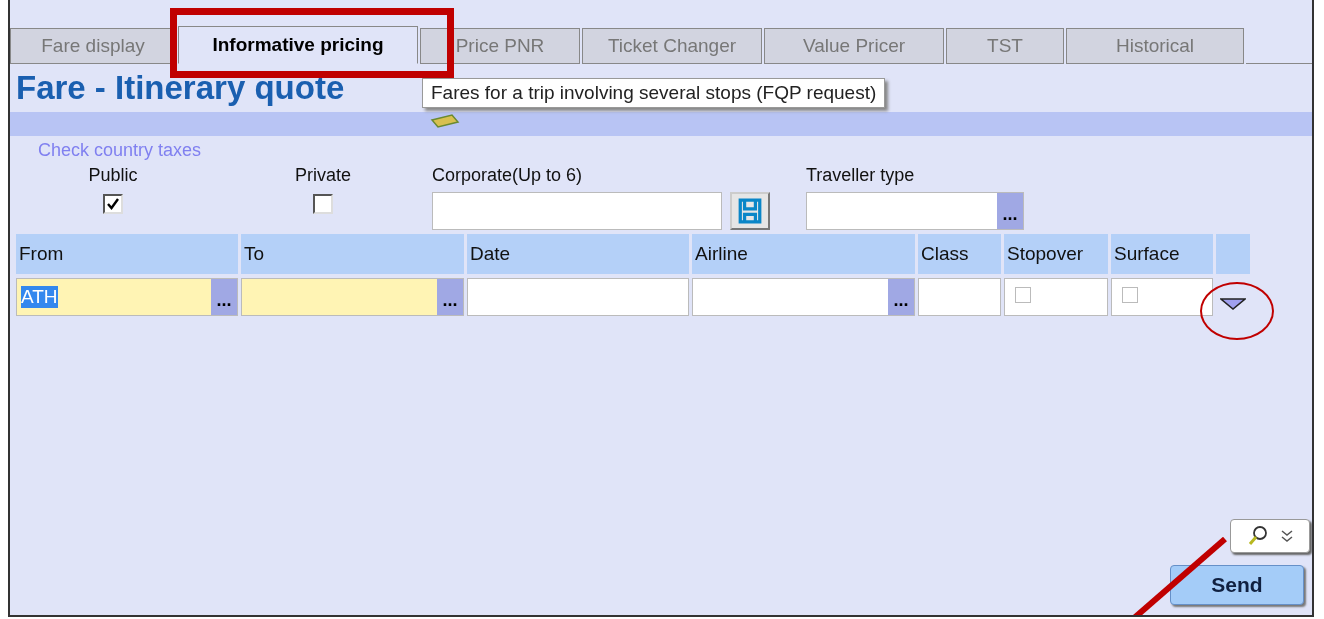 This screenshot has height=619, width=1324. I want to click on tab: Informative pricing, so click(298, 45).